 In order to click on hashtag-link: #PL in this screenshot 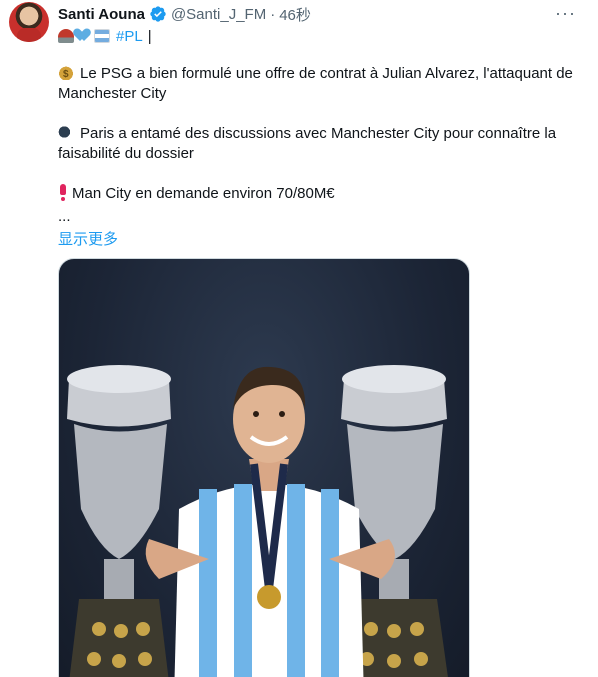, I will do `click(129, 36)`.